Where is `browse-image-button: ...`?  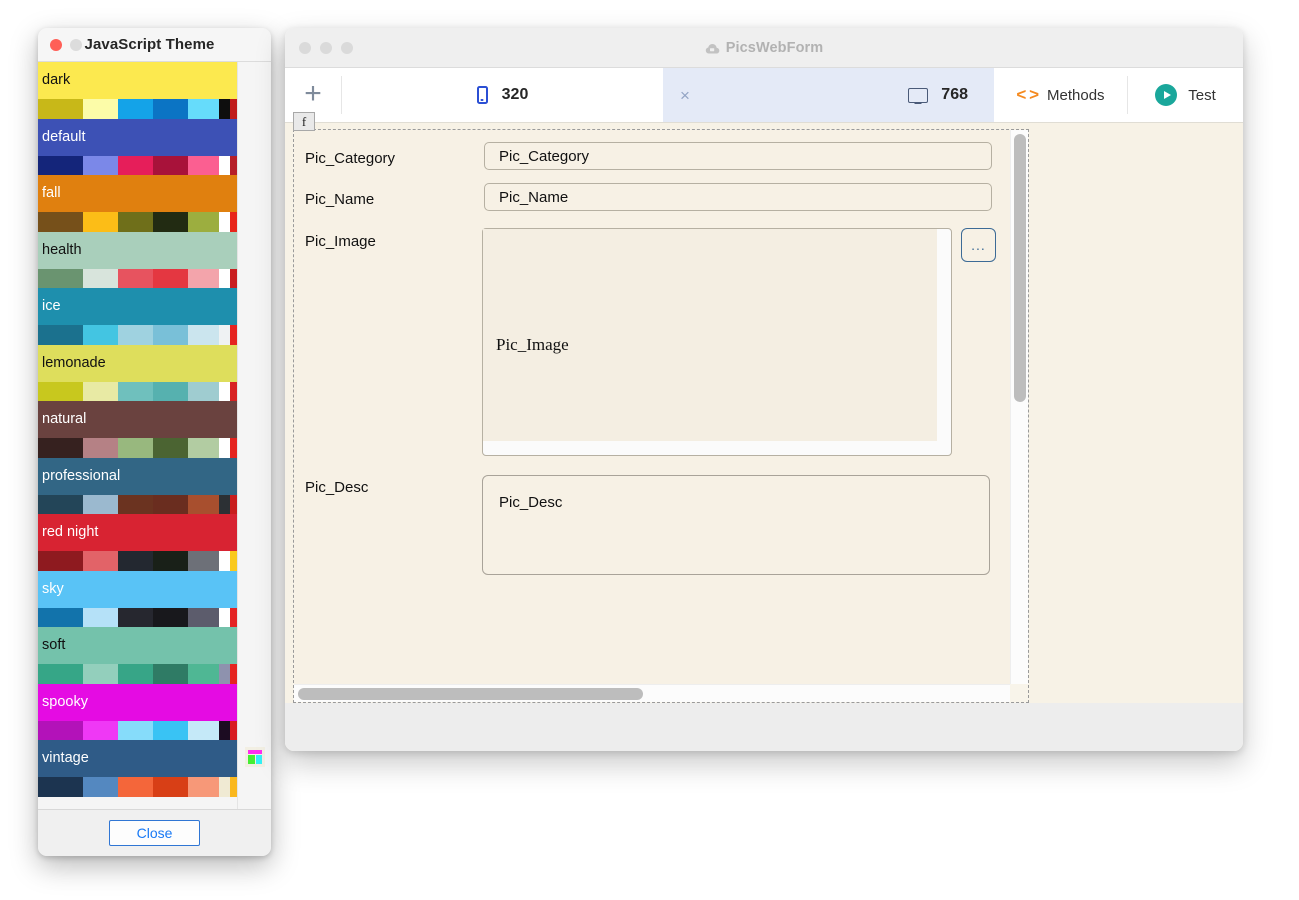 browse-image-button: ... is located at coordinates (978, 245).